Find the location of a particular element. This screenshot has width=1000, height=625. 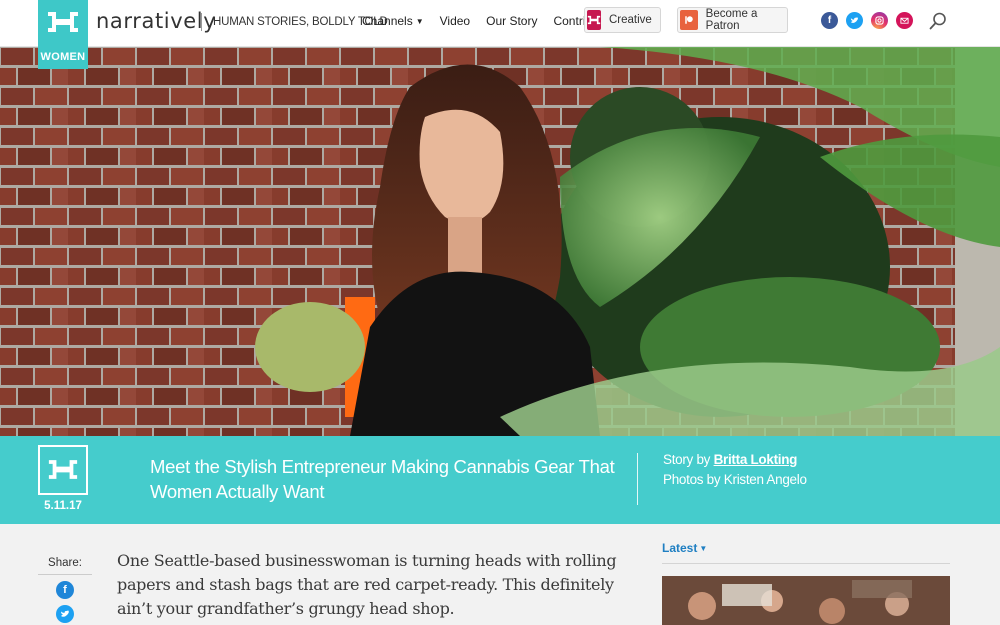

logo-mark-icon is located at coordinates (63, 22).